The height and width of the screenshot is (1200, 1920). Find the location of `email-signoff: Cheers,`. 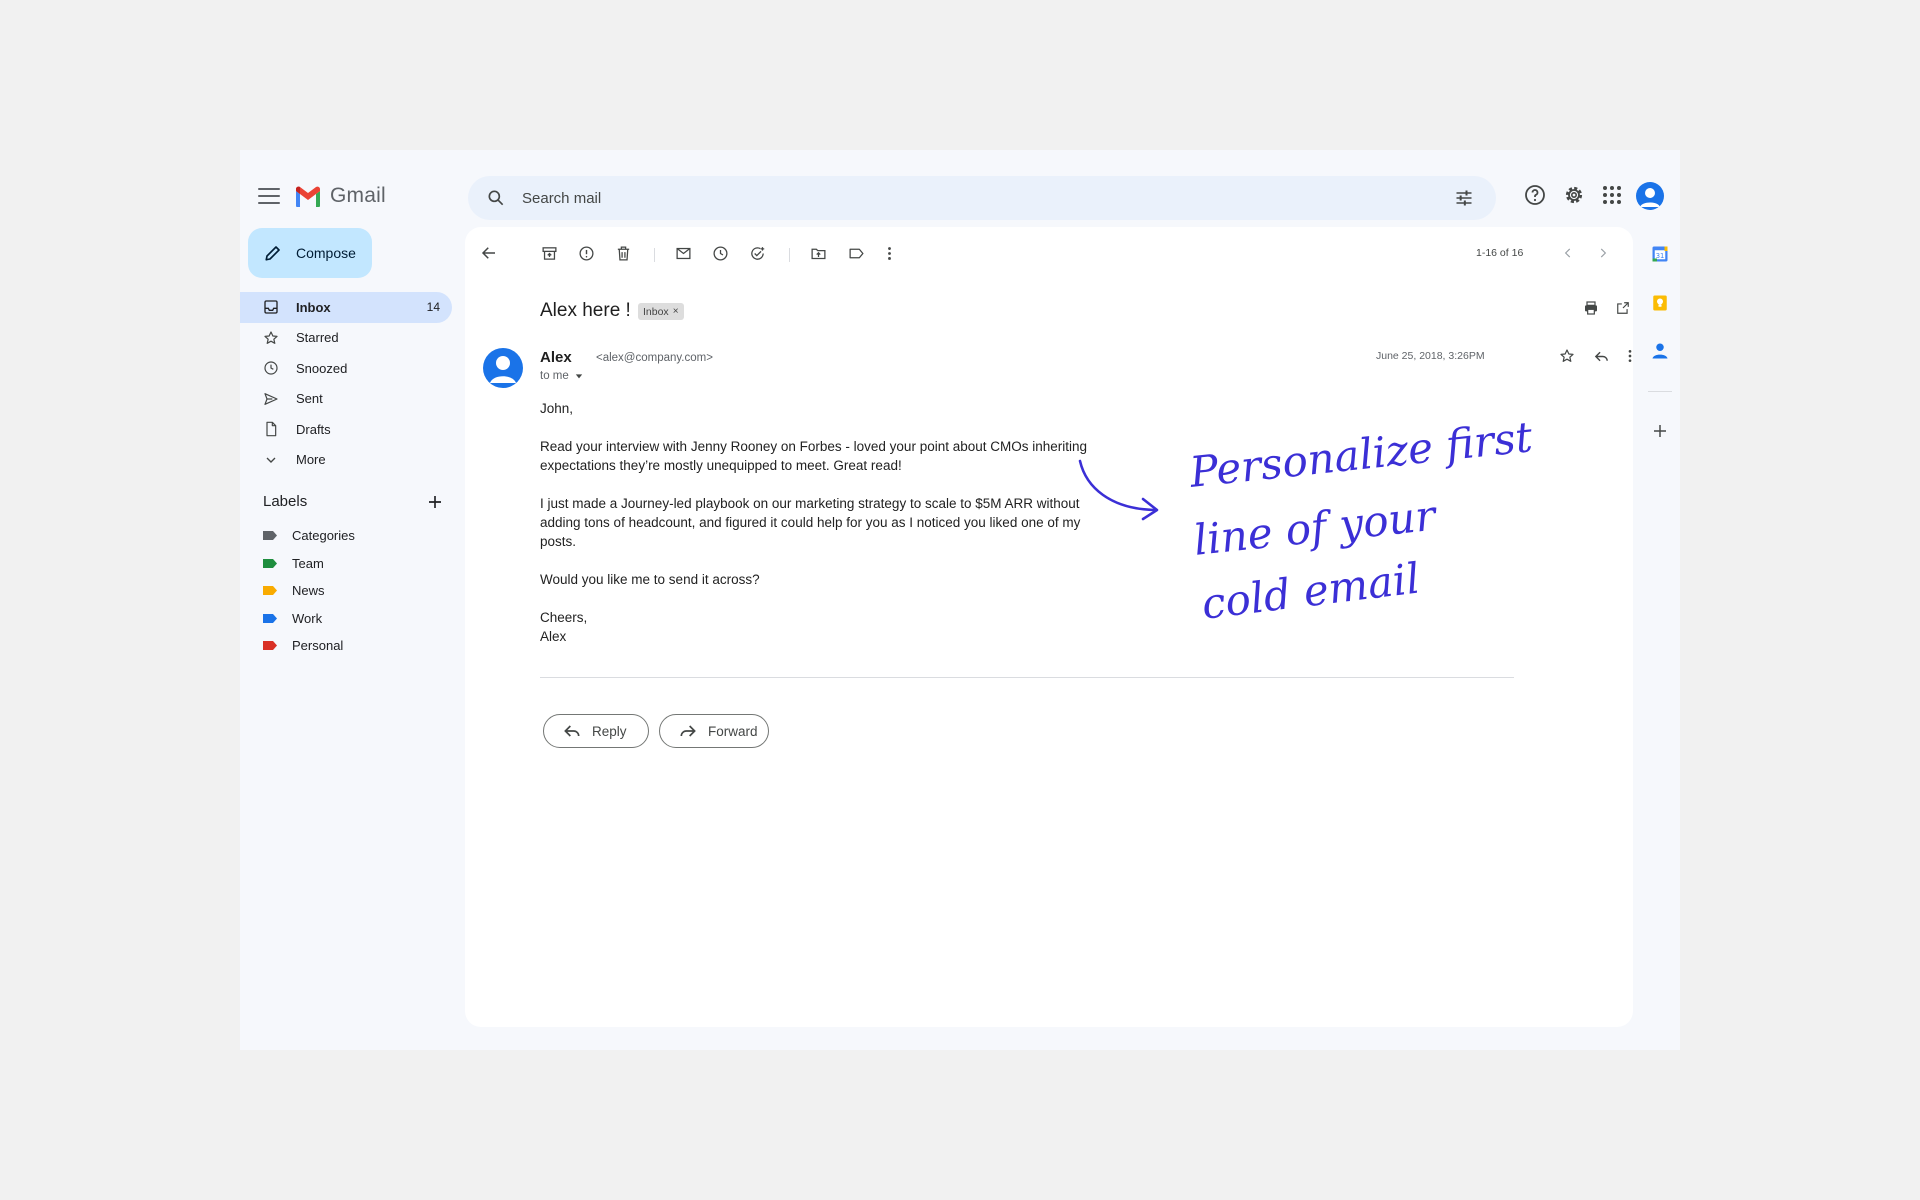

email-signoff: Cheers, is located at coordinates (564, 617).